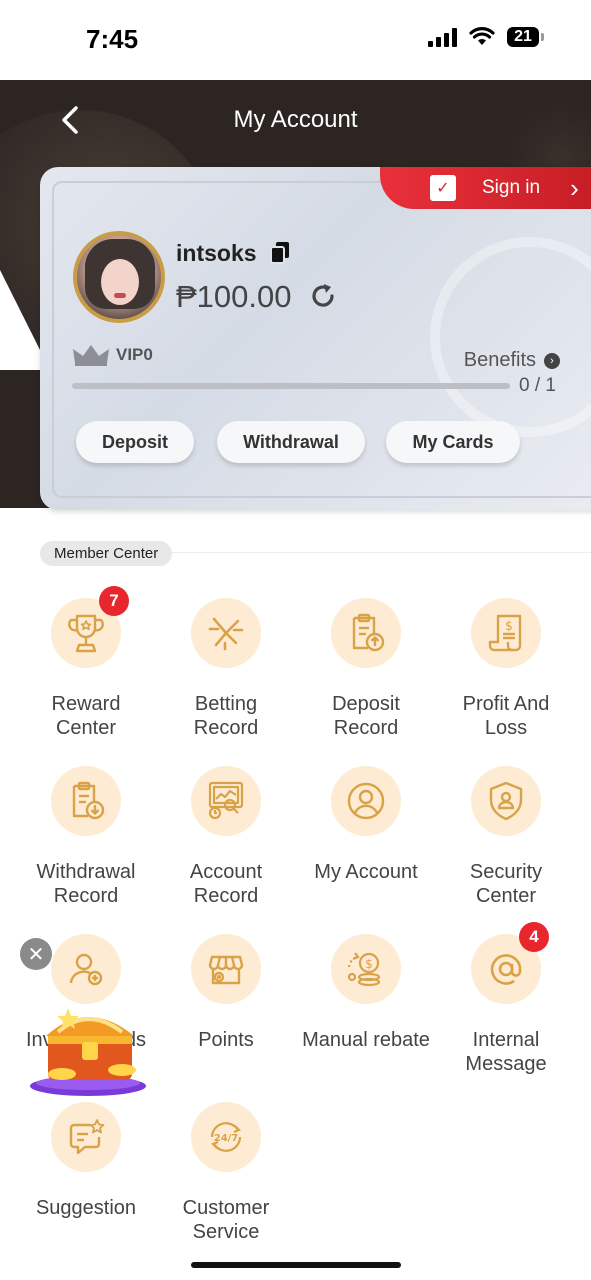 The height and width of the screenshot is (1280, 591). I want to click on sign-in-label: Sign in, so click(511, 187).